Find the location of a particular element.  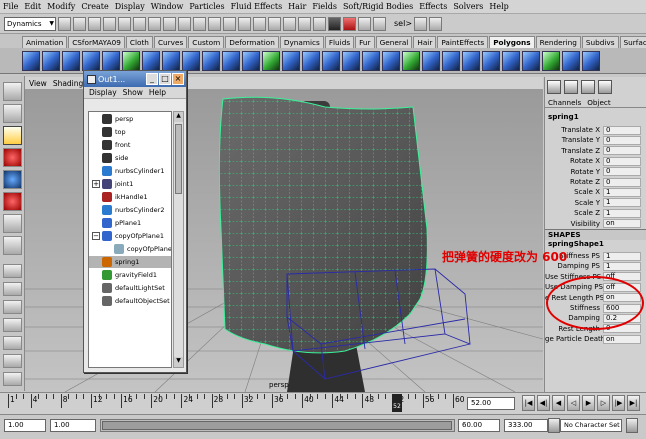

menu-edit: Edit is located at coordinates (32, 6).